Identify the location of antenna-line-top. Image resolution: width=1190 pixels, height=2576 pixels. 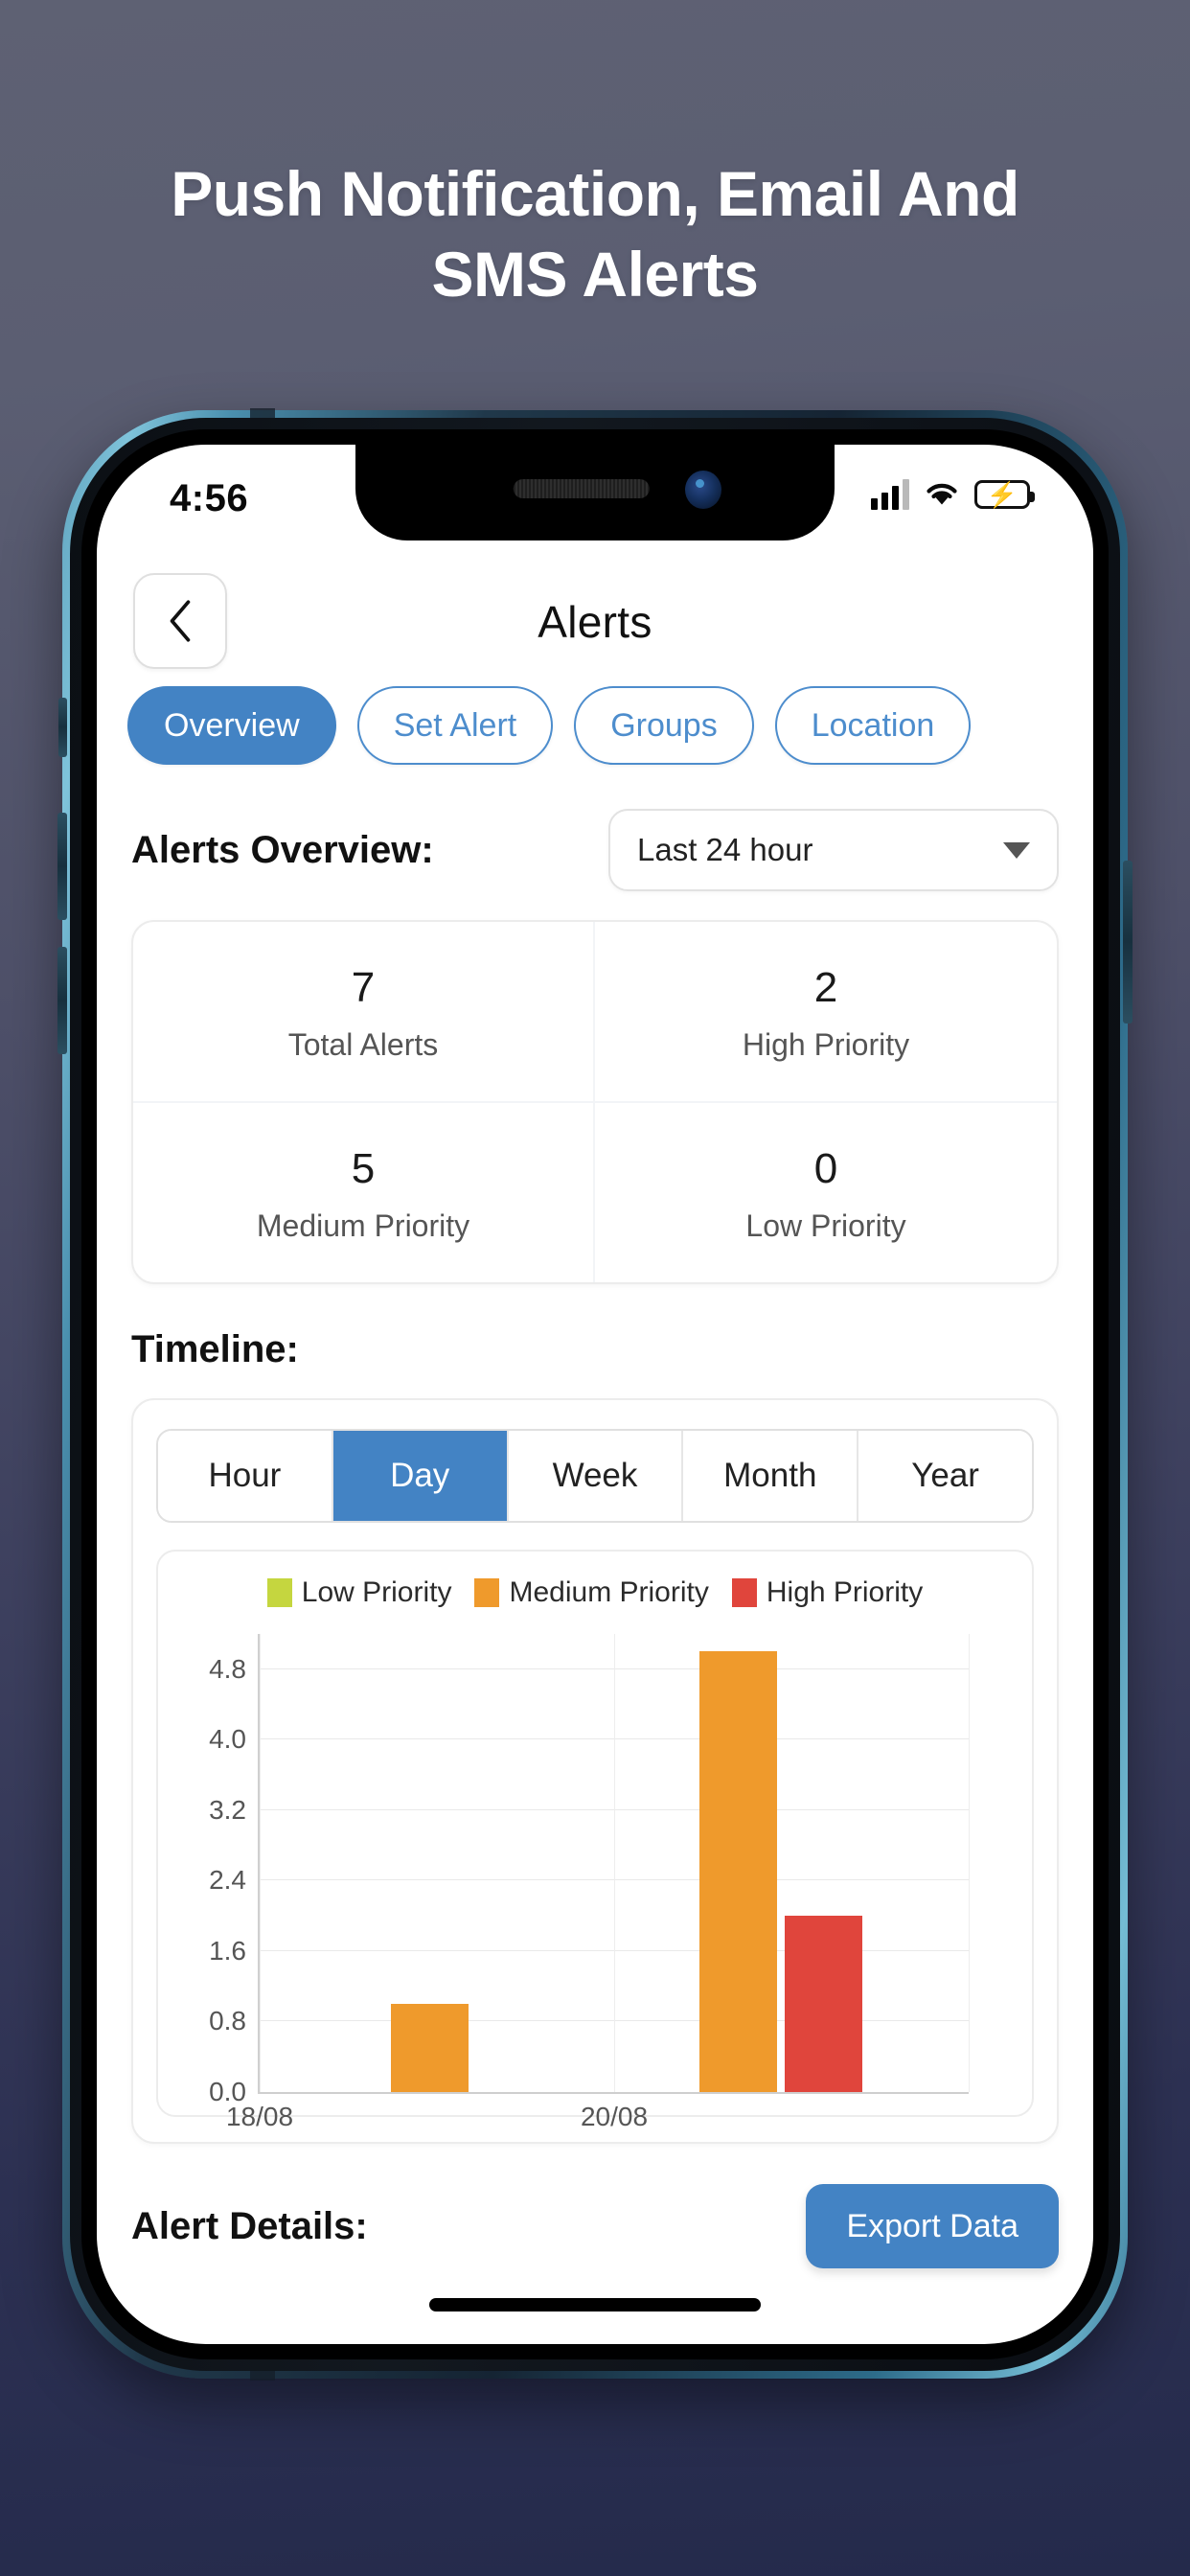
(263, 413).